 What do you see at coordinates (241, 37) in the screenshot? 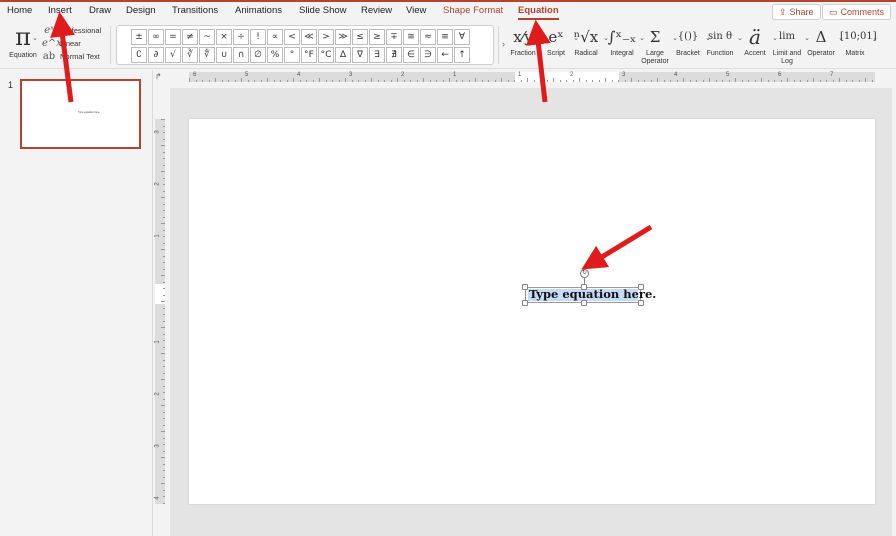
I see `symbol-button: ÷` at bounding box center [241, 37].